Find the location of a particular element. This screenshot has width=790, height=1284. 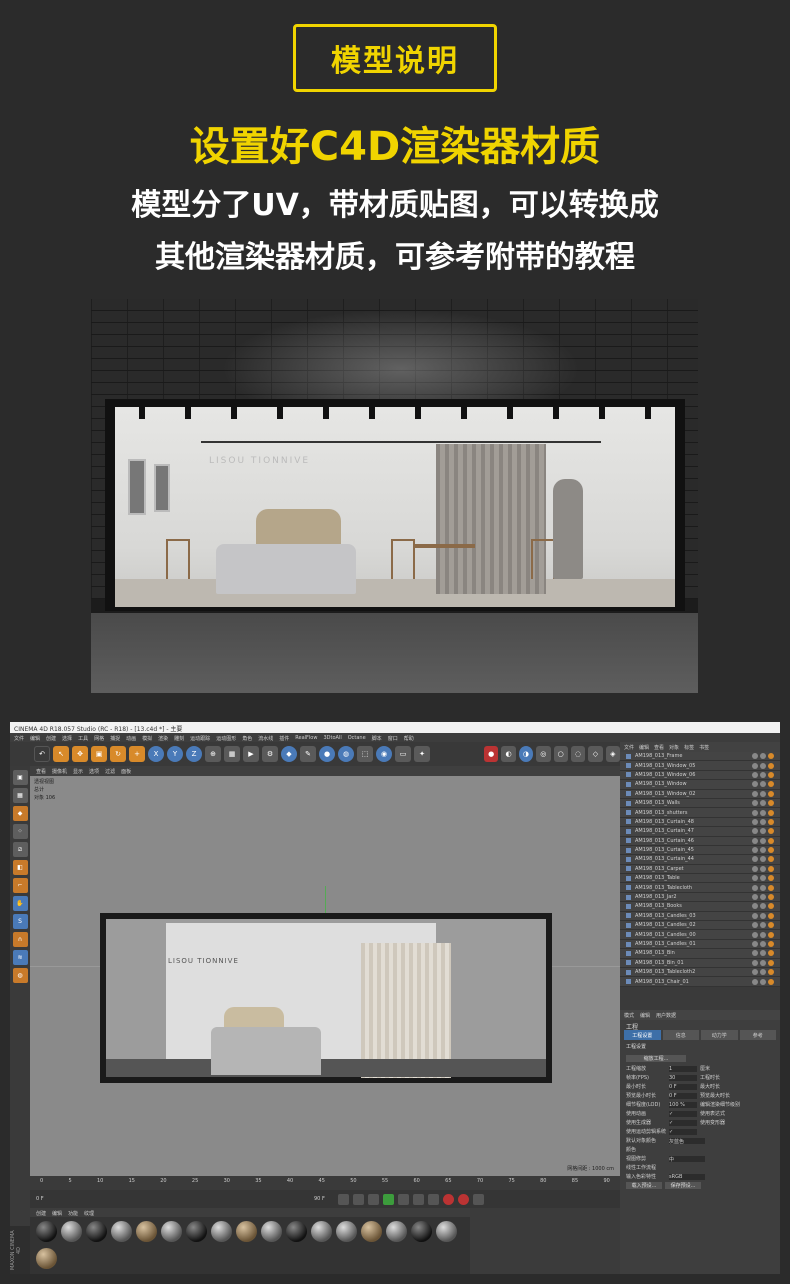

object-row: AM198_013_Window is located at coordinates (700, 785).